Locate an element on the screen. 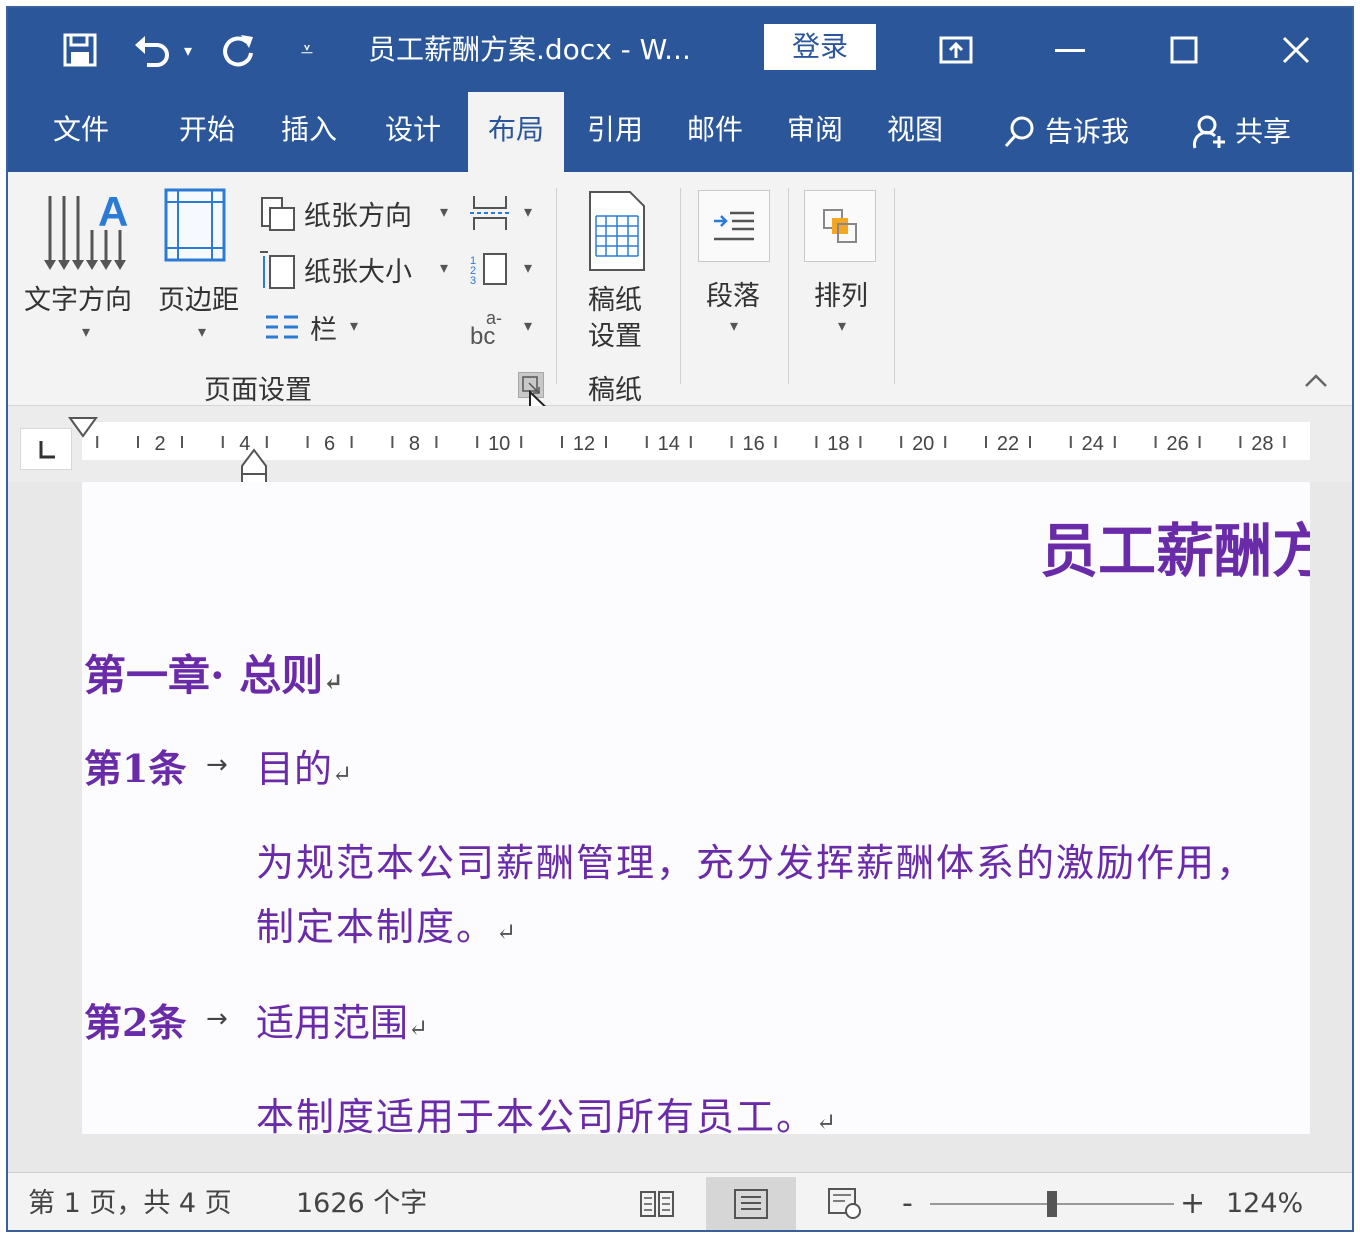 This screenshot has width=1360, height=1238. tab-mailings: 邮件 is located at coordinates (715, 132).